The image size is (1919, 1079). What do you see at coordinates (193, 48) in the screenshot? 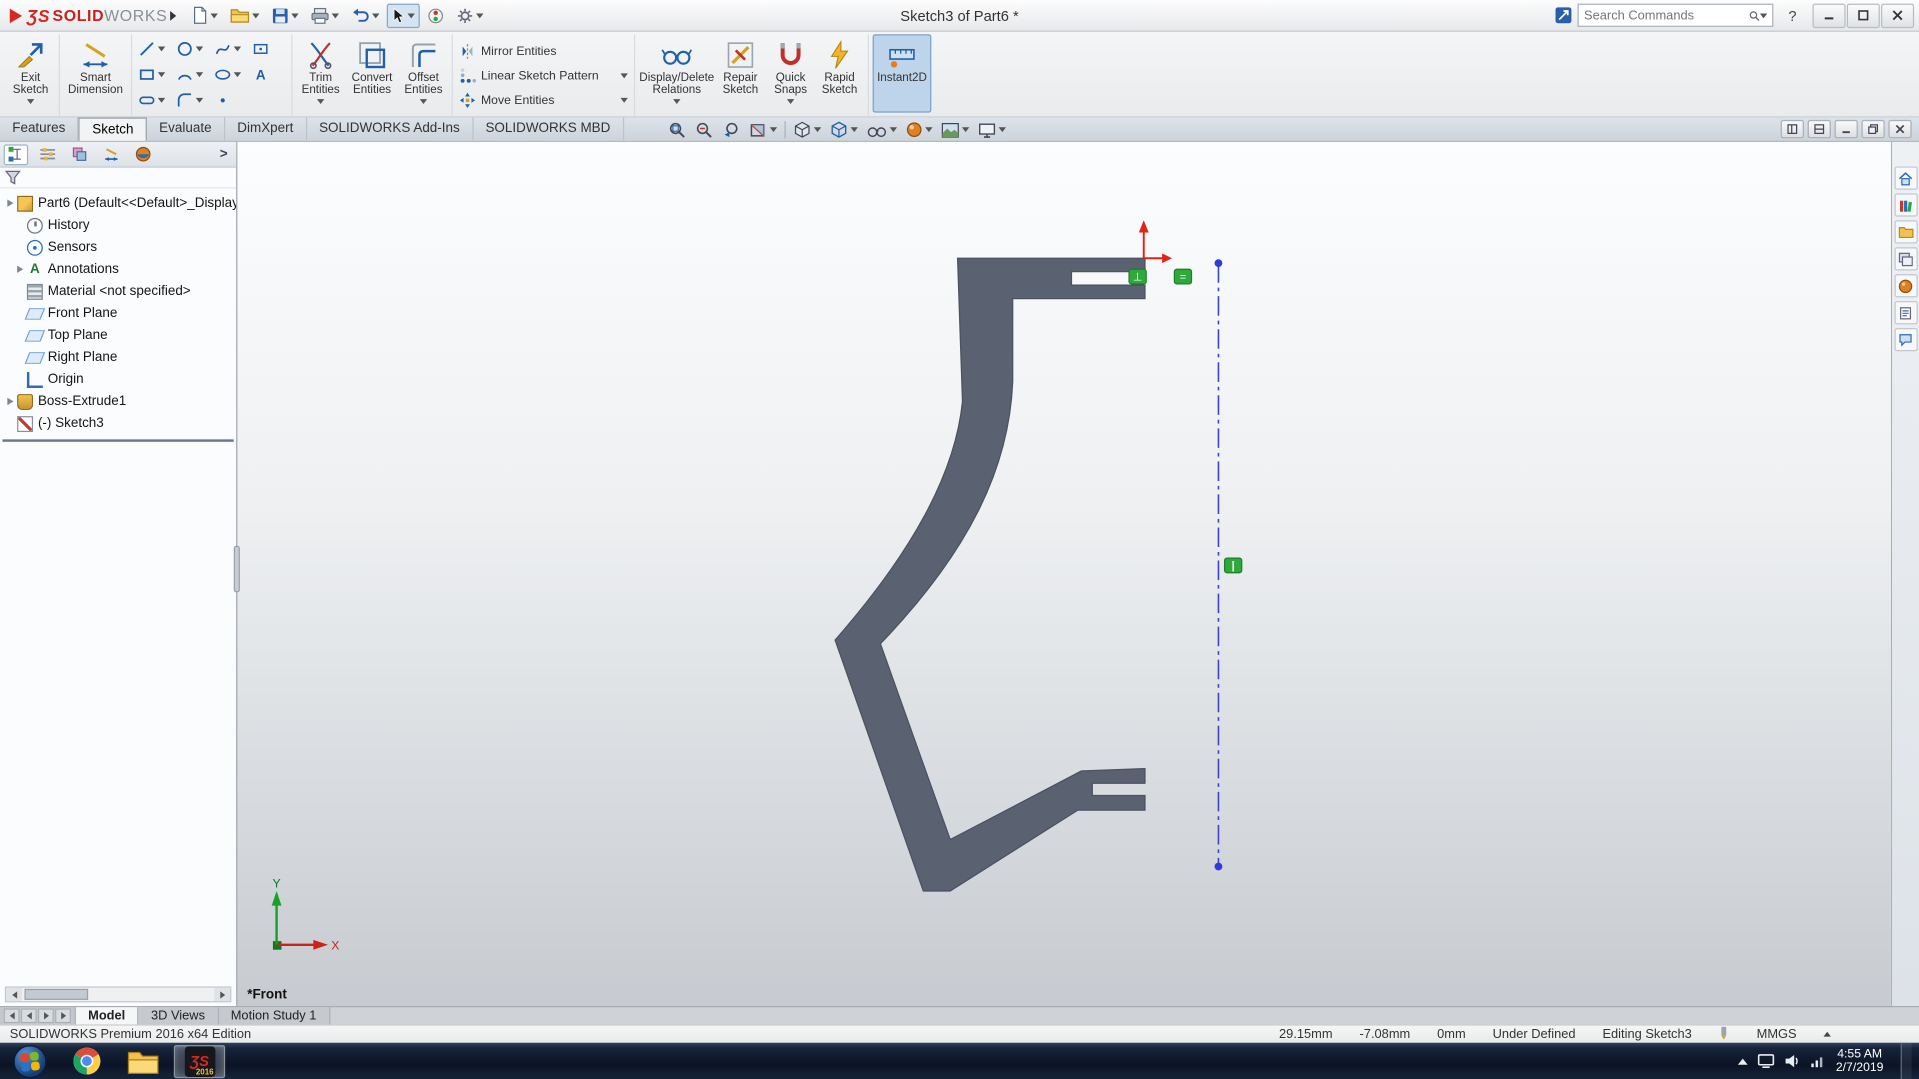
I see `circle-tool-button` at bounding box center [193, 48].